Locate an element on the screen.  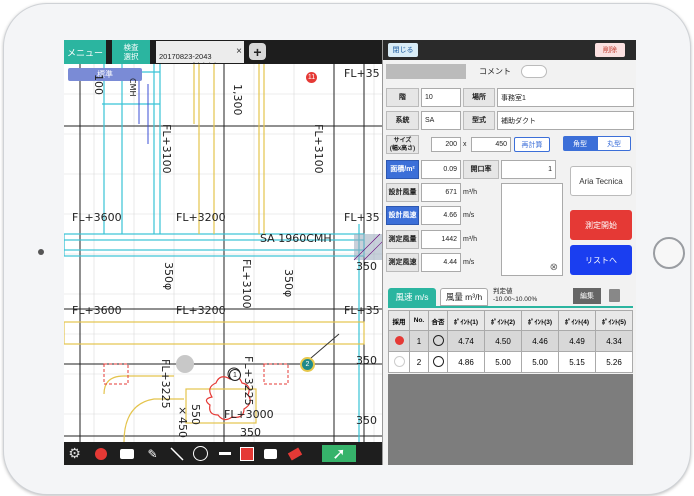
eraser-icon is located at coordinates (294, 453).